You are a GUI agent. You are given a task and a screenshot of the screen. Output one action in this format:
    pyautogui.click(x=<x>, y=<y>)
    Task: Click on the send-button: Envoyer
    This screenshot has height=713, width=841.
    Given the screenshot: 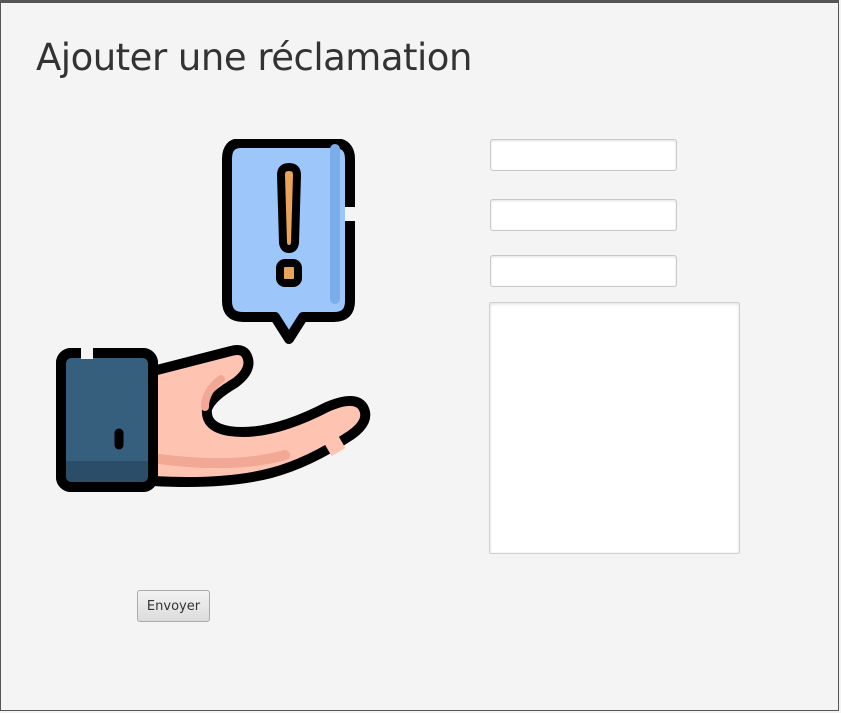 What is the action you would take?
    pyautogui.click(x=173, y=606)
    